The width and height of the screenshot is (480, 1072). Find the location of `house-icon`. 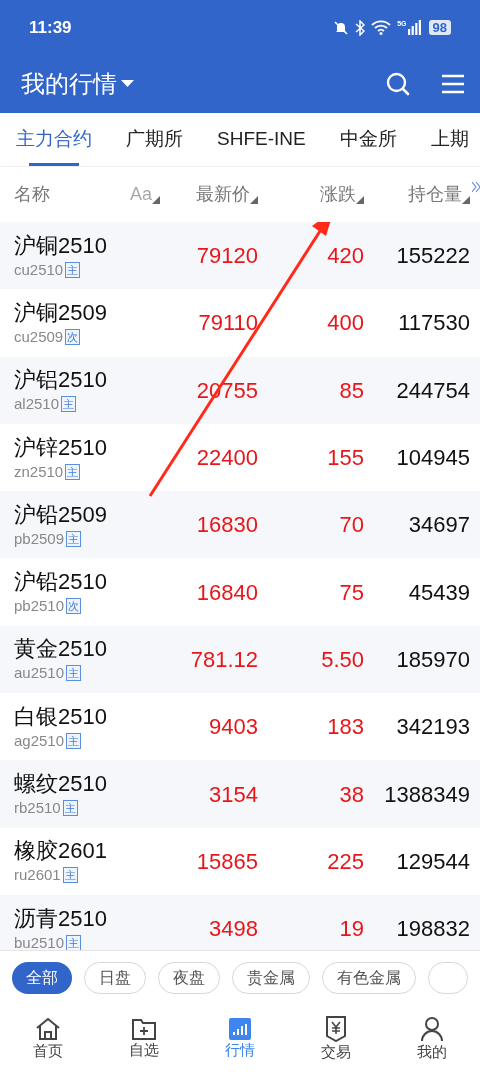

house-icon is located at coordinates (48, 1029).